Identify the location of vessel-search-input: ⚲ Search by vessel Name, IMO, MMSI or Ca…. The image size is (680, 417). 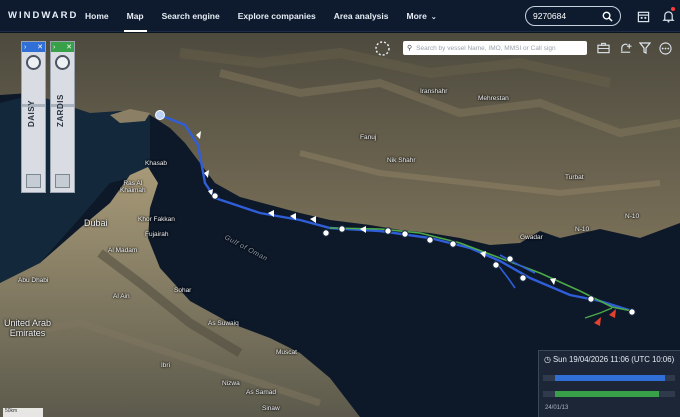
(495, 48).